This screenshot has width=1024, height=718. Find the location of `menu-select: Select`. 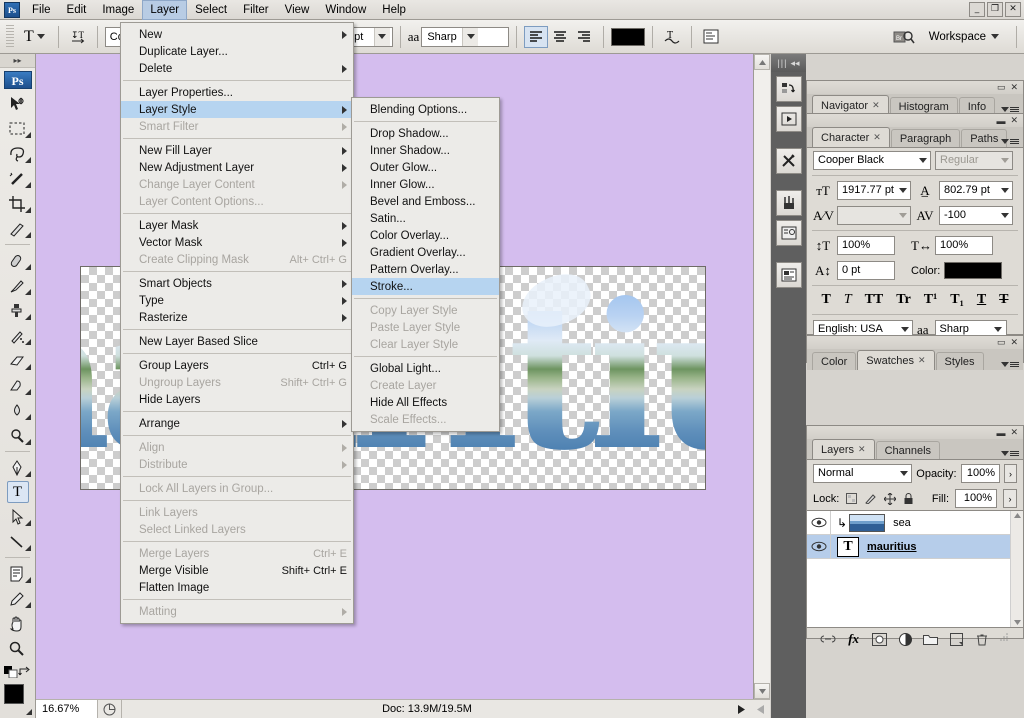

menu-select: Select is located at coordinates (211, 10).